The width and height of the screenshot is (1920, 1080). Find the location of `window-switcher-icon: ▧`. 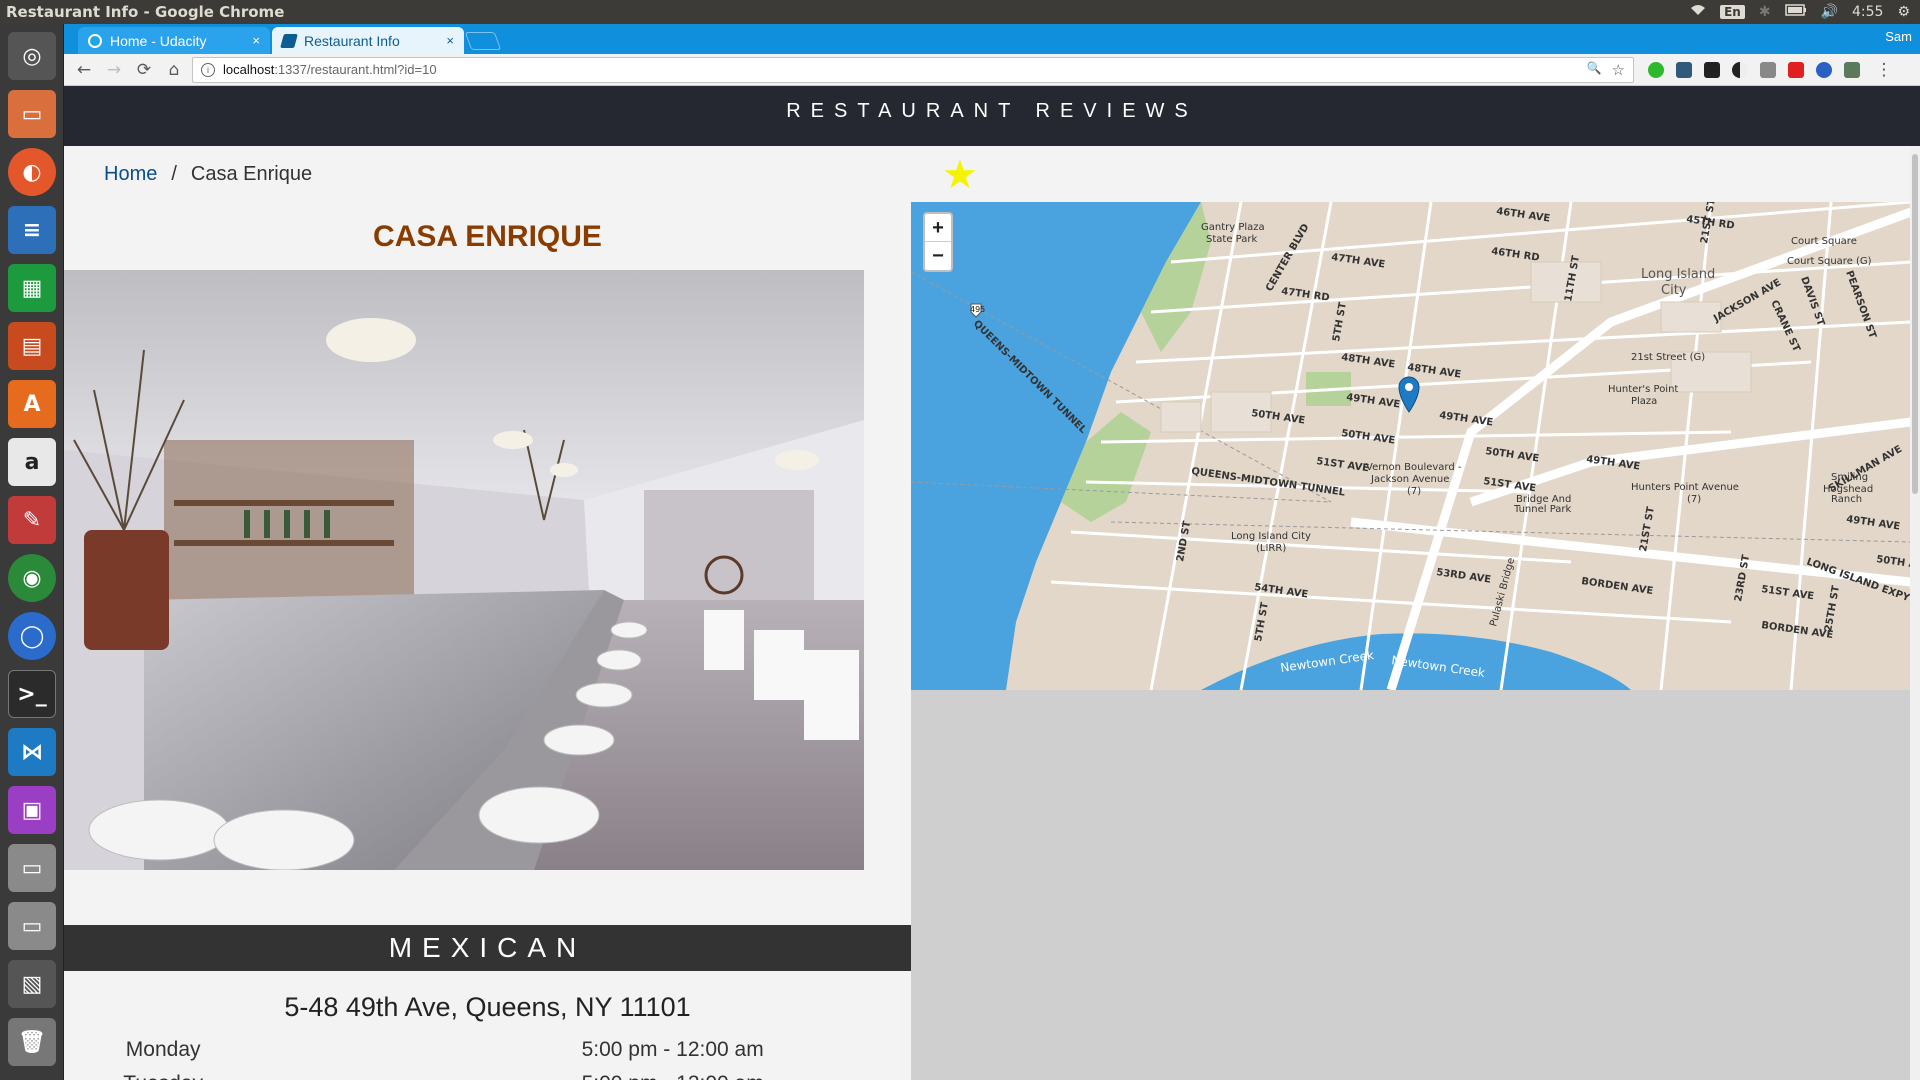

window-switcher-icon: ▧ is located at coordinates (32, 984).